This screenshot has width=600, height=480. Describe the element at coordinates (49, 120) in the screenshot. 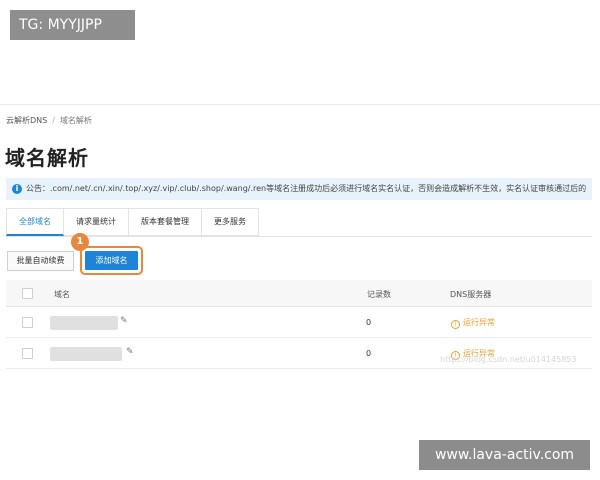

I see `breadcrumb: 云解析DNS / 域名解析` at that location.